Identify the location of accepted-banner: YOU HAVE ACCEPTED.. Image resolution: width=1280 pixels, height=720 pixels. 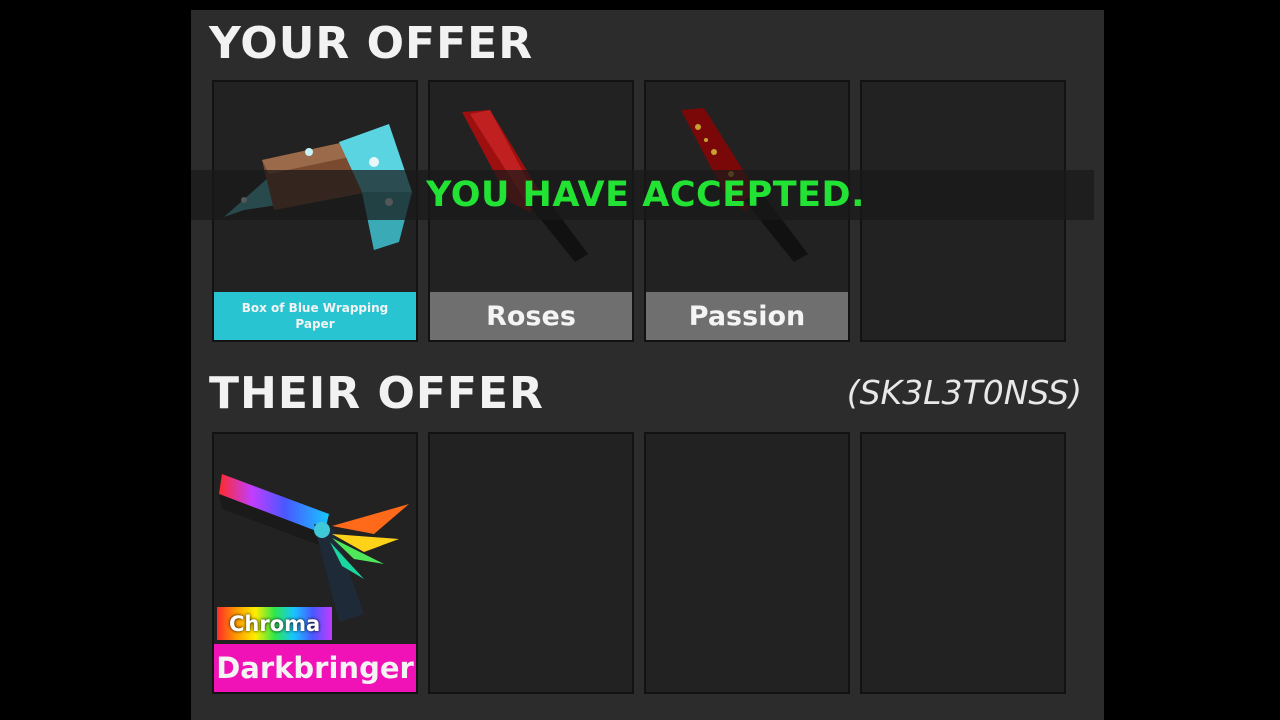
(642, 195).